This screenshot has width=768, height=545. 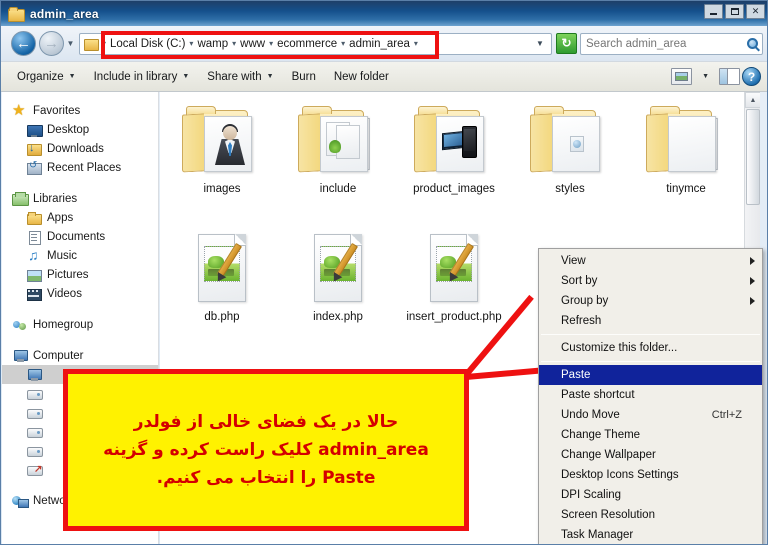 I want to click on address-dropdown-icon: ▼, so click(x=540, y=43).